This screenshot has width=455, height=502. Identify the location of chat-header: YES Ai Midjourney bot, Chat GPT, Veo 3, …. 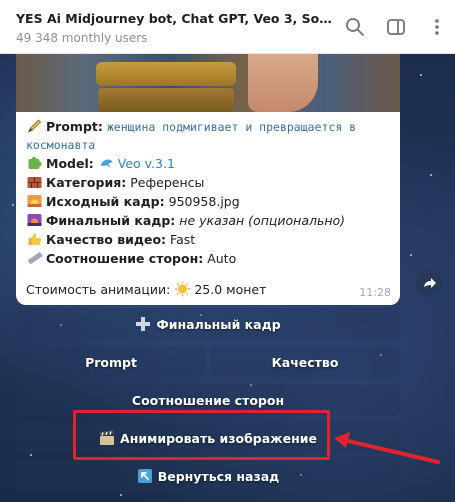
(227, 27).